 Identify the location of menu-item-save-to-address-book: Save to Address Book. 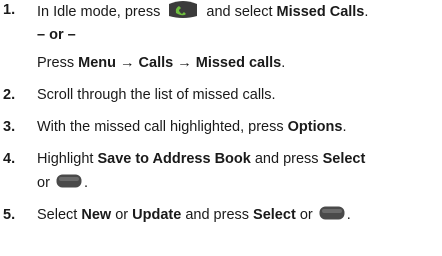
(174, 159).